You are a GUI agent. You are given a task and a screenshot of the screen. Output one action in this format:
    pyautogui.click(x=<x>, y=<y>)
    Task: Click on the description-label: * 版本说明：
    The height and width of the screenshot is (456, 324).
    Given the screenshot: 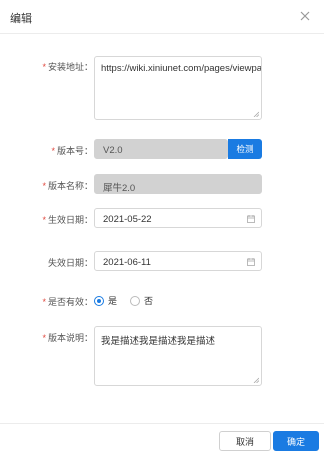 What is the action you would take?
    pyautogui.click(x=67, y=338)
    